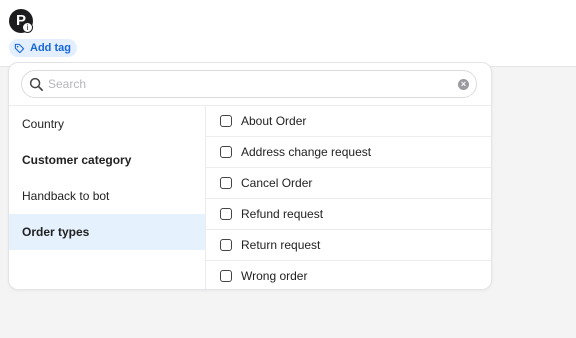  I want to click on option-label: About Order, so click(274, 121).